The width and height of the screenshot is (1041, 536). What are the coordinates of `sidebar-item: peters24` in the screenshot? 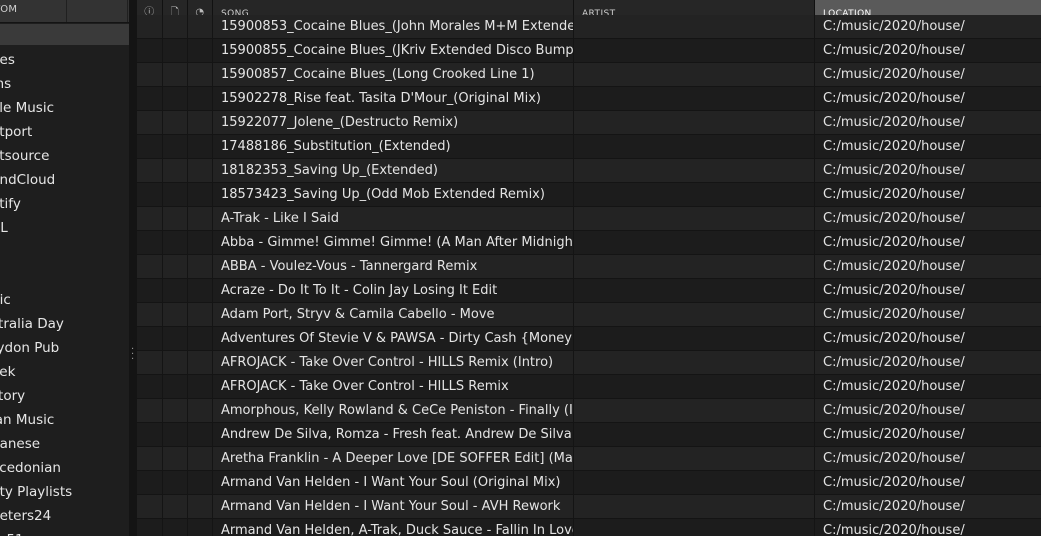 It's located at (36, 516).